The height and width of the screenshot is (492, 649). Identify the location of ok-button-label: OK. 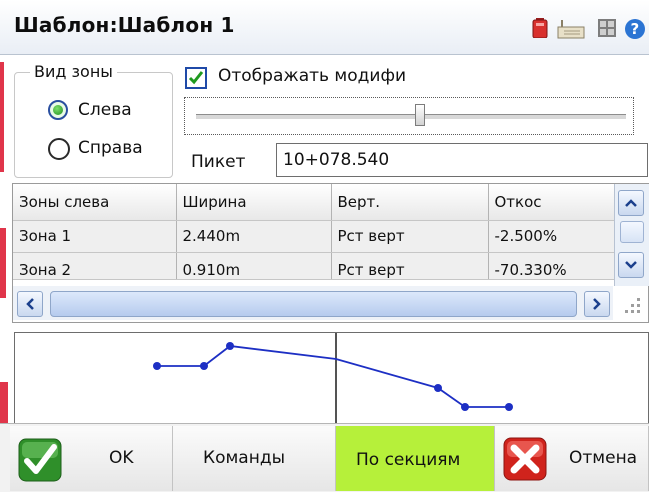
(121, 458).